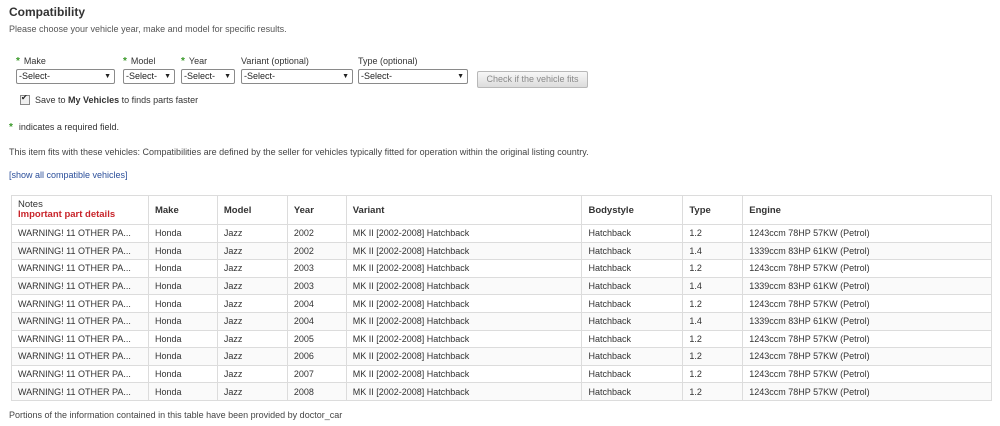 This screenshot has height=426, width=1000. Describe the element at coordinates (316, 374) in the screenshot. I see `year-cell: 2007` at that location.